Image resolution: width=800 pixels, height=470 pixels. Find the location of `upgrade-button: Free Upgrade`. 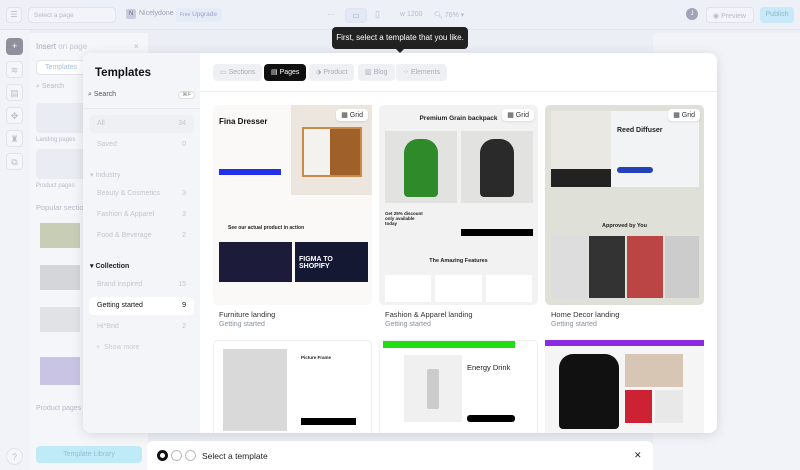

upgrade-button: Free Upgrade is located at coordinates (199, 15).